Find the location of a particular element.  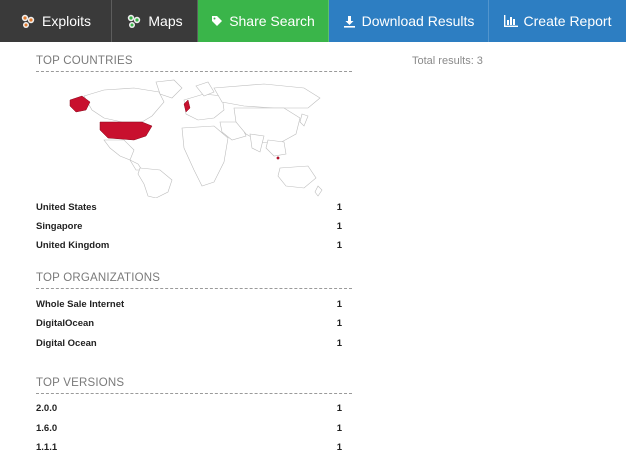

organization-row: DigitalOcean 1 is located at coordinates (189, 323).